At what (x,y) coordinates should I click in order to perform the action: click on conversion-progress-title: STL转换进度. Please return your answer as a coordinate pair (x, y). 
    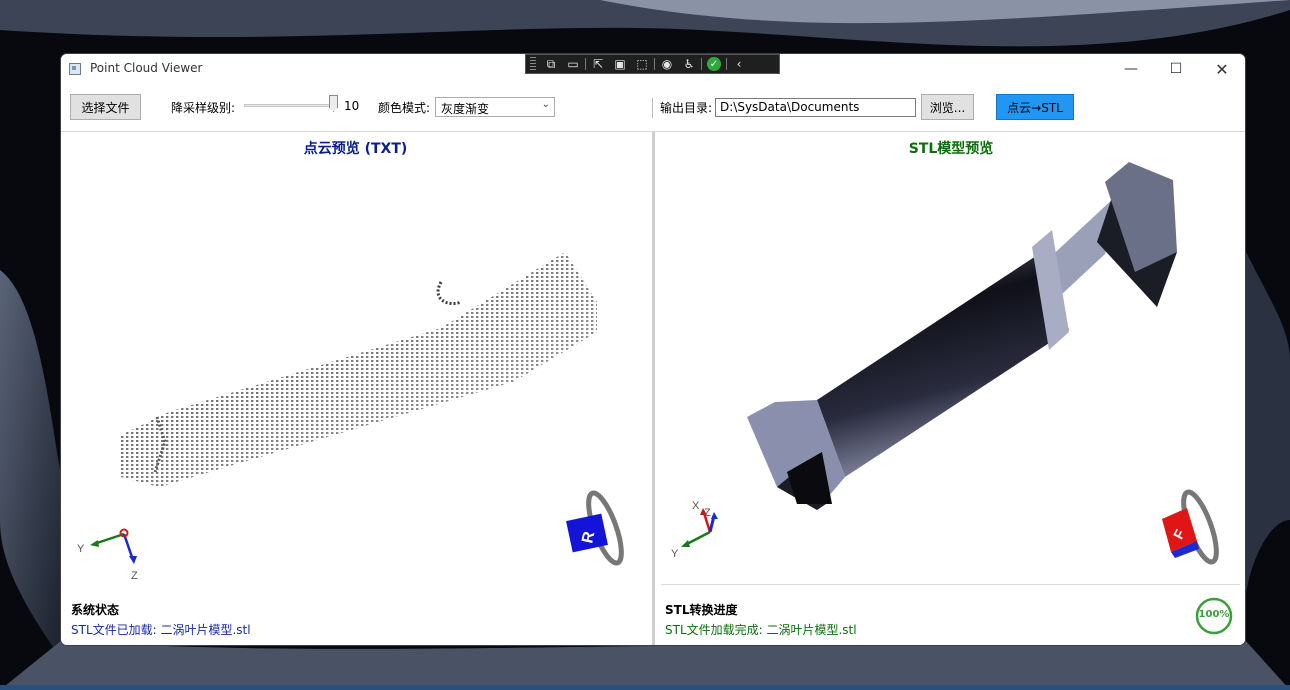
    Looking at the image, I should click on (701, 610).